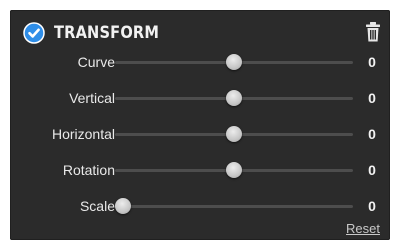 This screenshot has height=245, width=400. What do you see at coordinates (97, 206) in the screenshot?
I see `slider-label: Scale` at bounding box center [97, 206].